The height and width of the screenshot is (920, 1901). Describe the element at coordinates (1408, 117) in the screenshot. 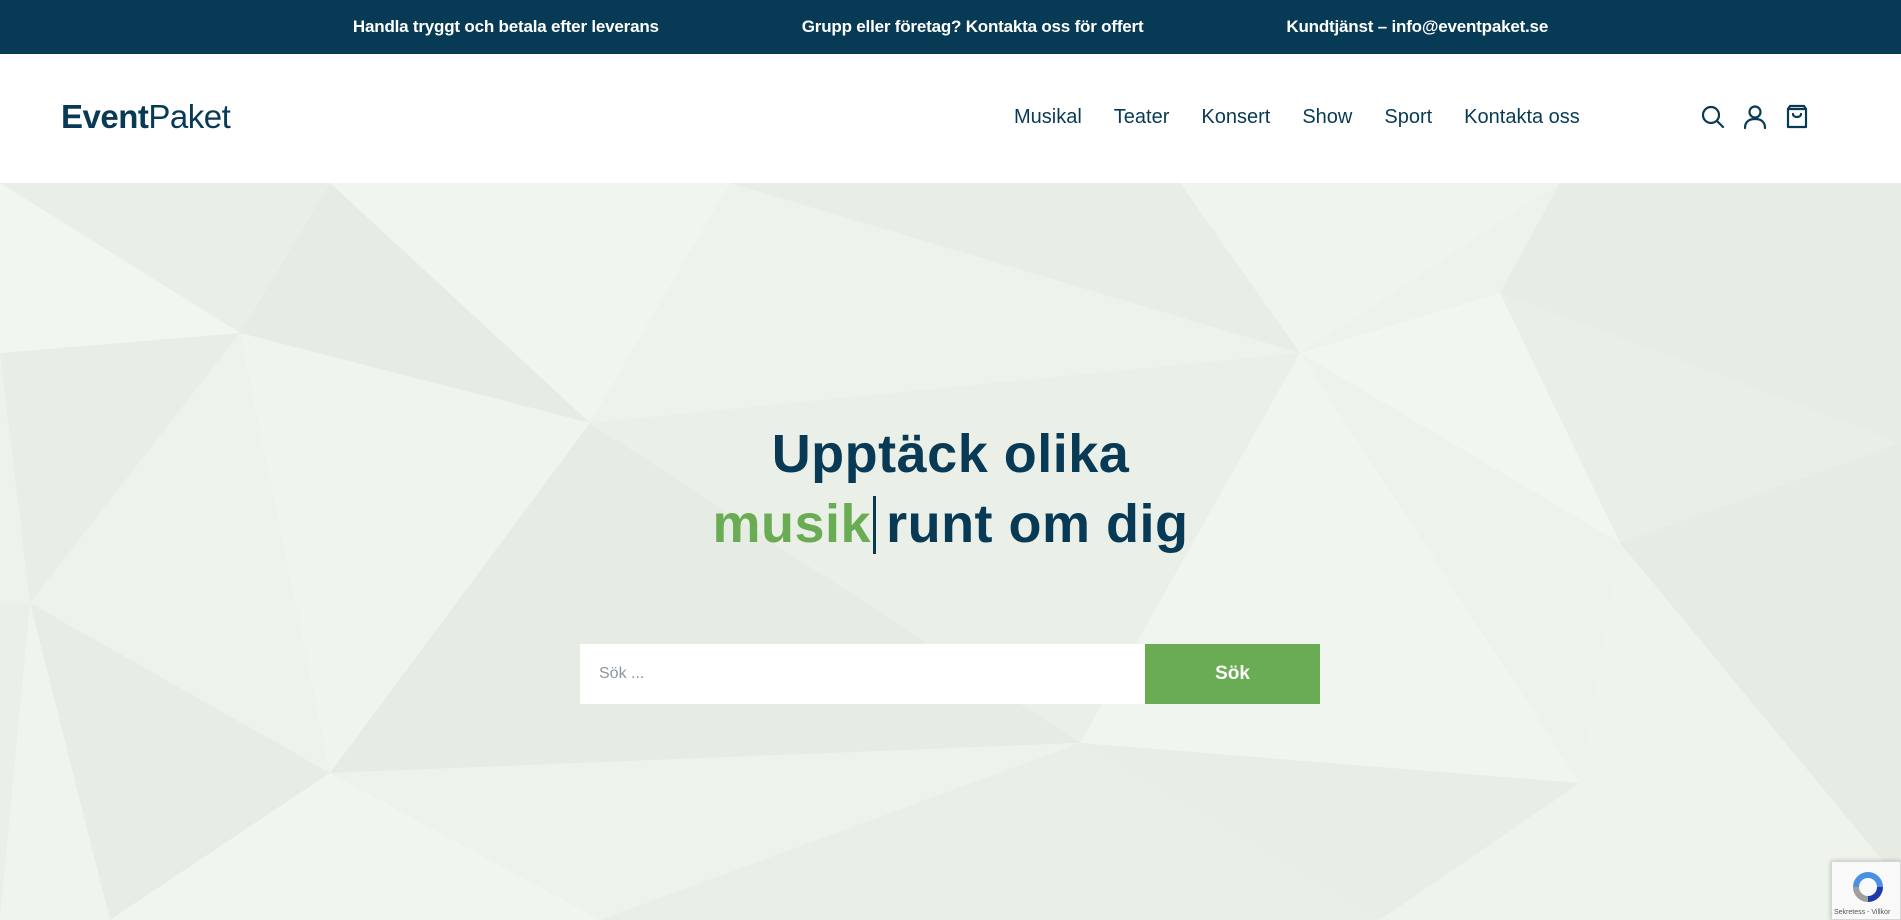

I see `nav-sport: Sport` at that location.